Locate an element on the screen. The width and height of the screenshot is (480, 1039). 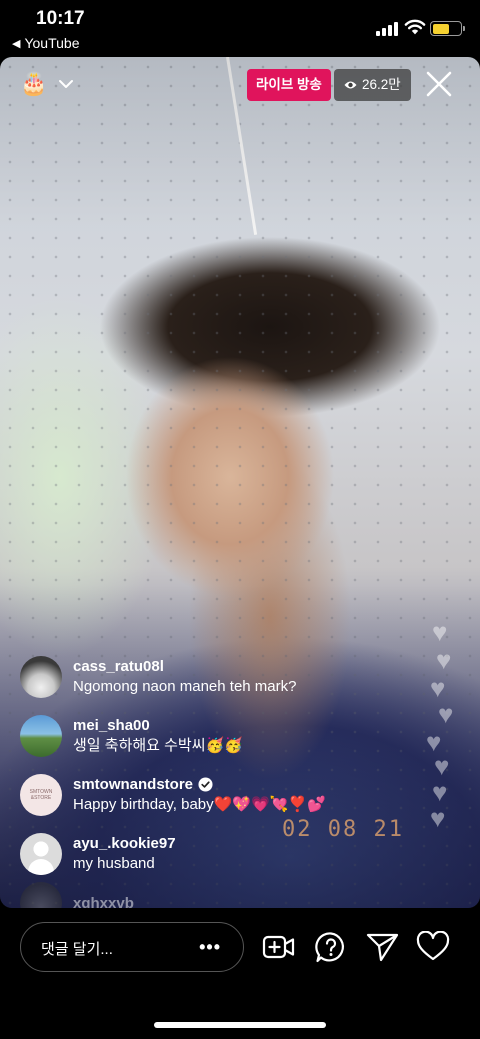
avatar: SMTOWN &STORE is located at coordinates (41, 794).